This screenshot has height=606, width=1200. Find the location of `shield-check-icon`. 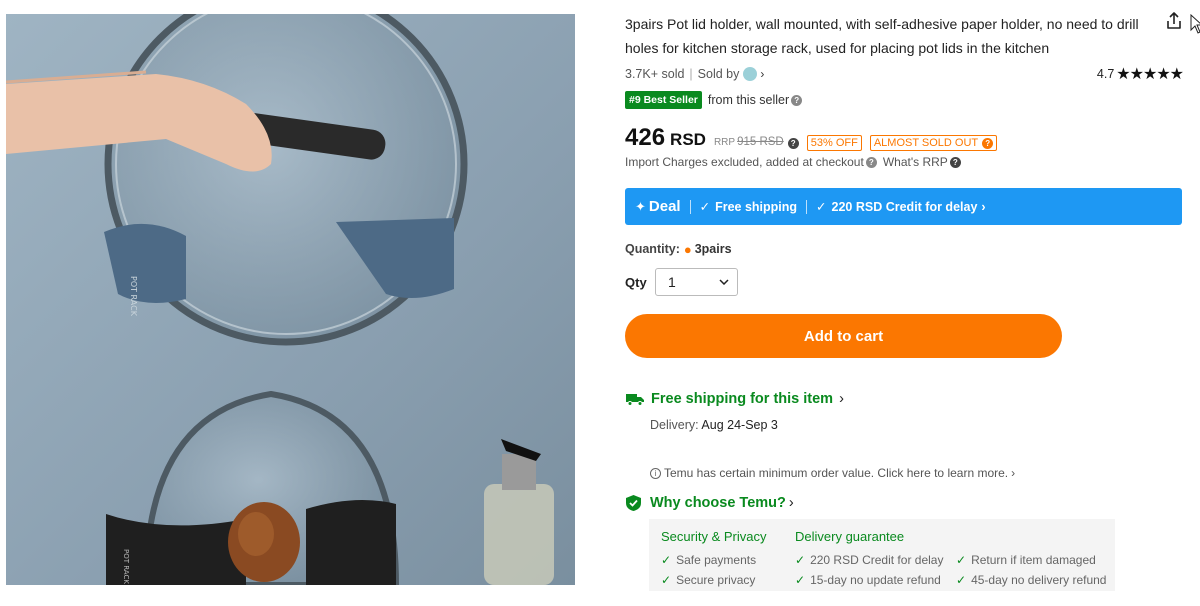

shield-check-icon is located at coordinates (633, 503).